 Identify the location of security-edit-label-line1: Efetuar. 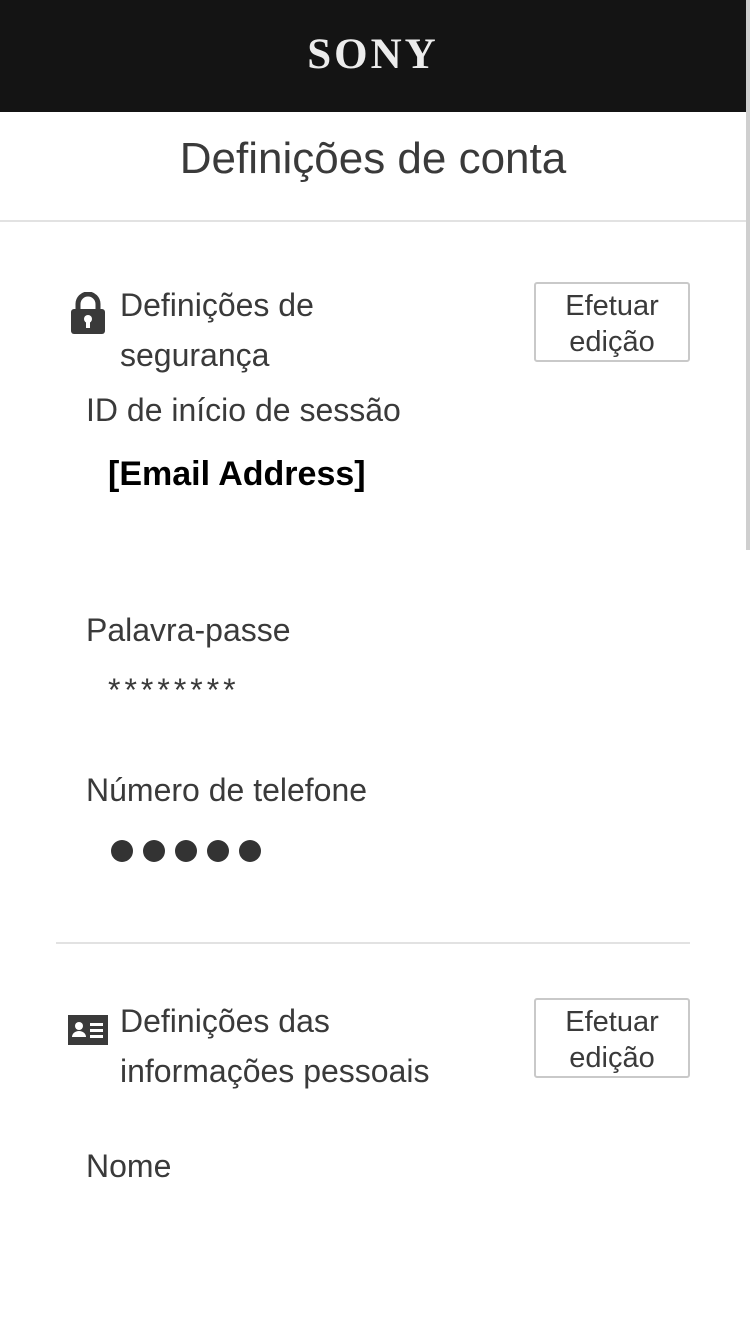
(612, 305).